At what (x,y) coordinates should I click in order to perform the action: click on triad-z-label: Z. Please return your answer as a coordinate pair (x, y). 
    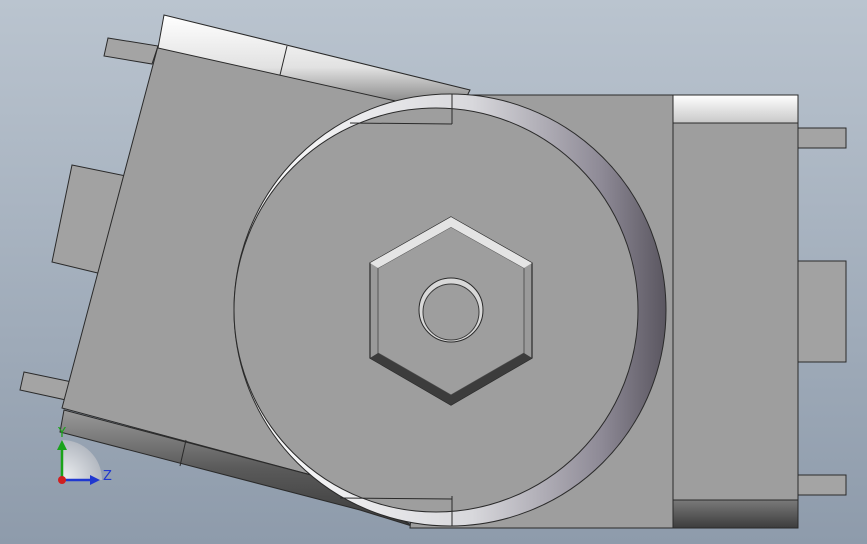
    Looking at the image, I should click on (107, 476).